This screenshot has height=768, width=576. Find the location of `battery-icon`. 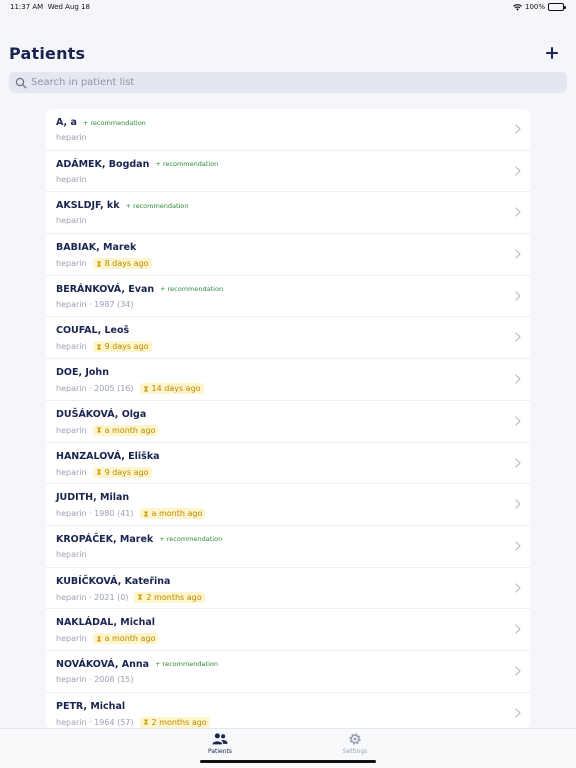

battery-icon is located at coordinates (557, 7).